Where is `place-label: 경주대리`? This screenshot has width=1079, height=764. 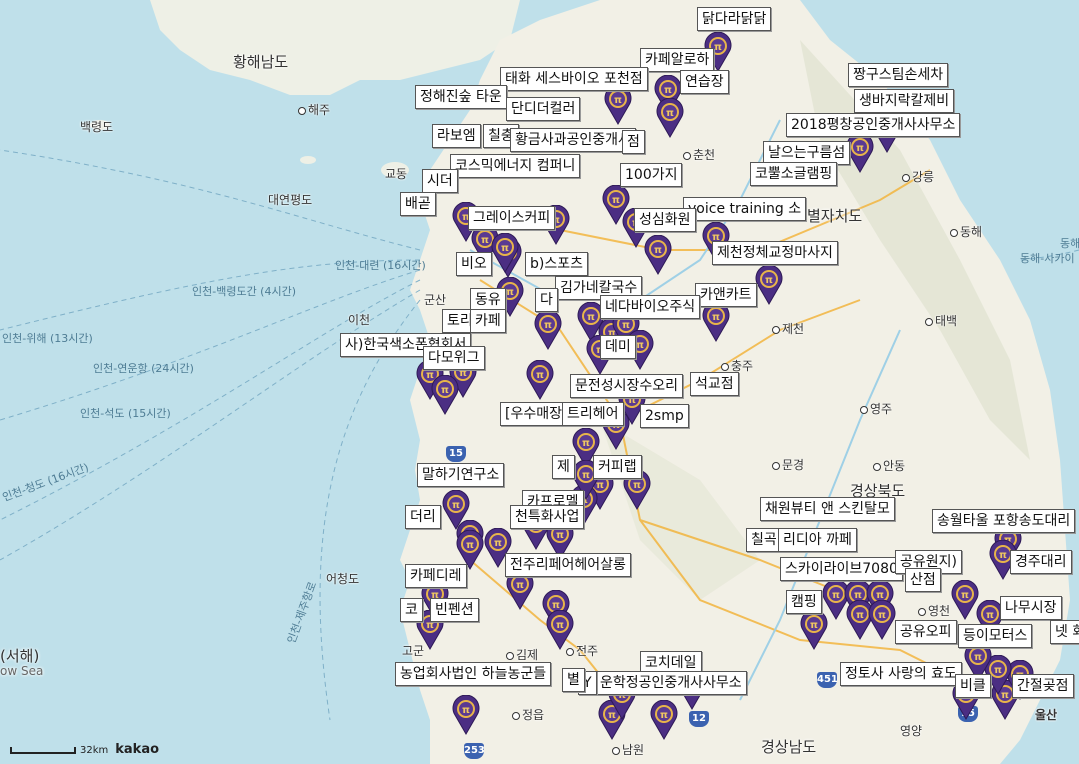
place-label: 경주대리 is located at coordinates (1041, 562).